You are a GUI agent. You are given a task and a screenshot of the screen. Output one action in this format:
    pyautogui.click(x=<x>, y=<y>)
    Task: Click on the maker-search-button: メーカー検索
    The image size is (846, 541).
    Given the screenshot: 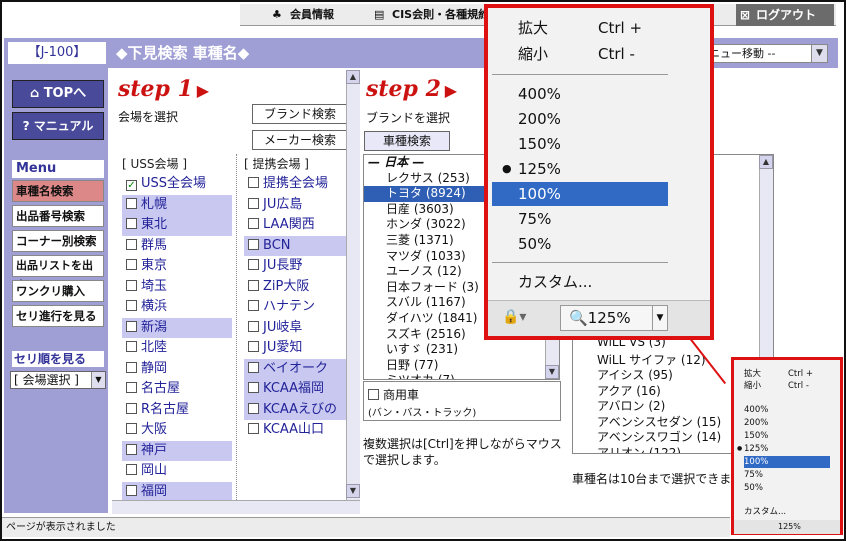 What is the action you would take?
    pyautogui.click(x=300, y=140)
    